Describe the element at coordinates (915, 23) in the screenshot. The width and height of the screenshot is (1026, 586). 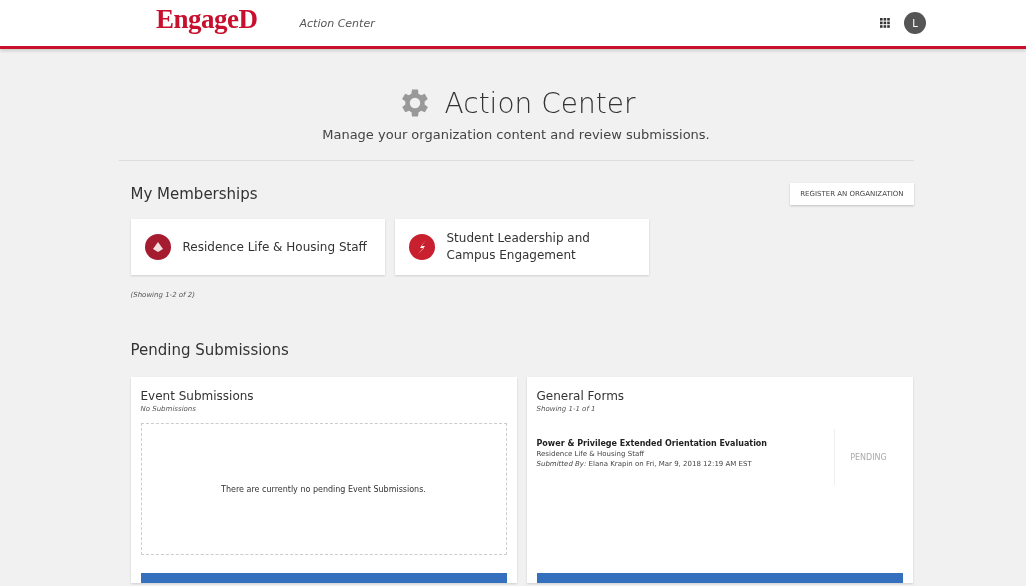
I see `user-avatar: L` at that location.